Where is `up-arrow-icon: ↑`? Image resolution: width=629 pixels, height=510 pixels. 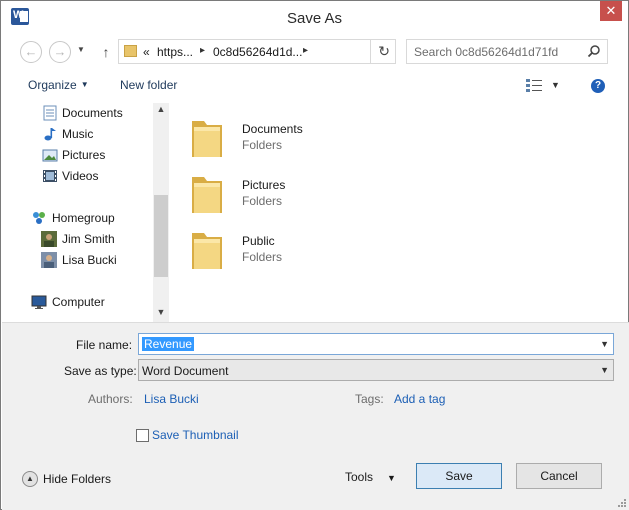
up-arrow-icon: ↑ is located at coordinates (106, 52).